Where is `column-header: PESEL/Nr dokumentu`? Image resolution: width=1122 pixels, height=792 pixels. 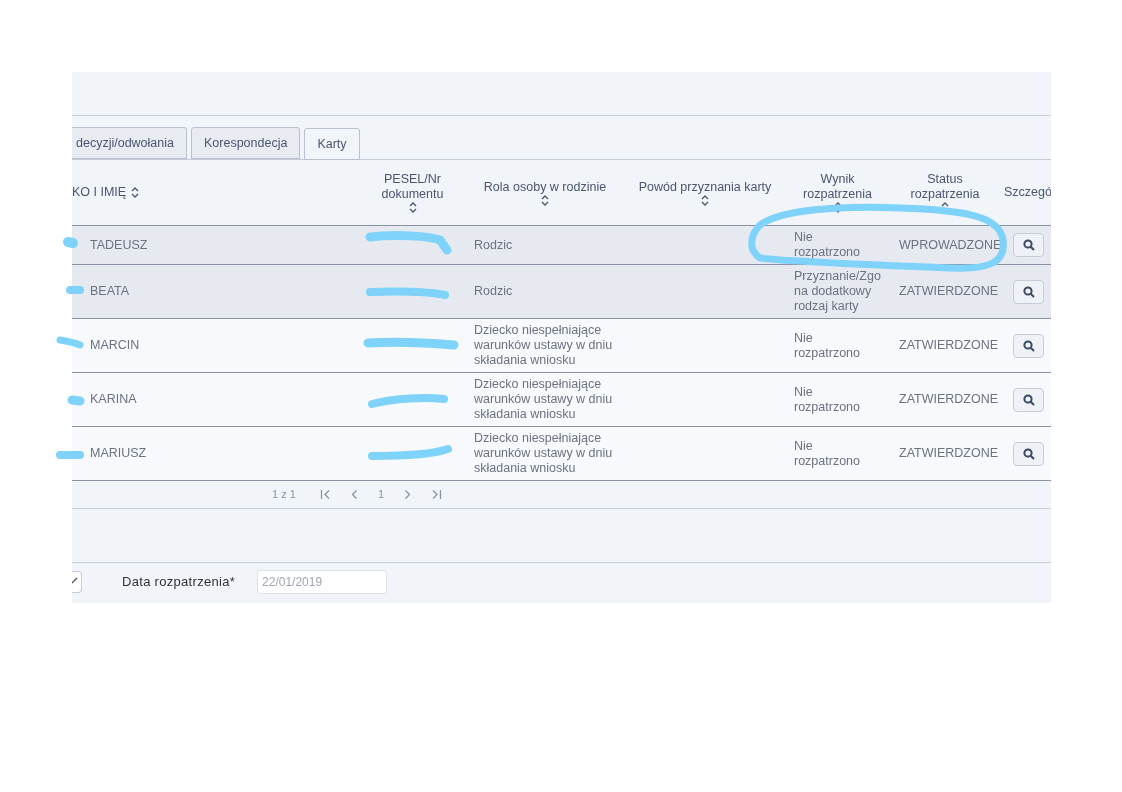 column-header: PESEL/Nr dokumentu is located at coordinates (412, 187).